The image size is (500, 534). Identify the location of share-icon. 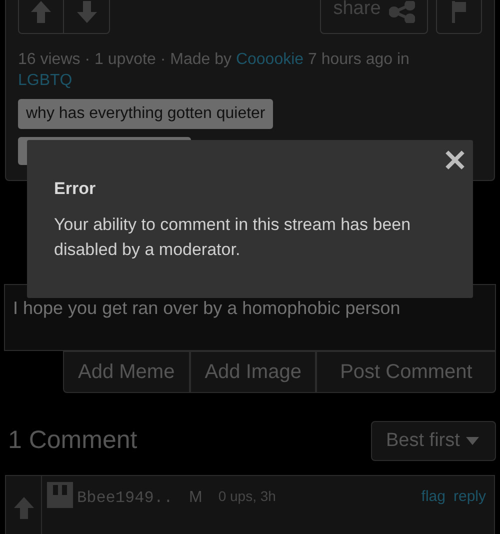
(401, 12).